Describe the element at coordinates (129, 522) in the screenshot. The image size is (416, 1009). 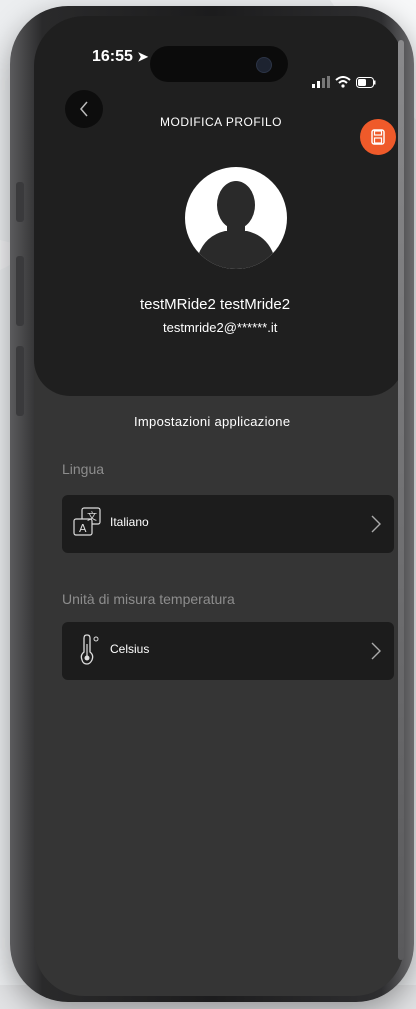
I see `language-value: Italiano` at that location.